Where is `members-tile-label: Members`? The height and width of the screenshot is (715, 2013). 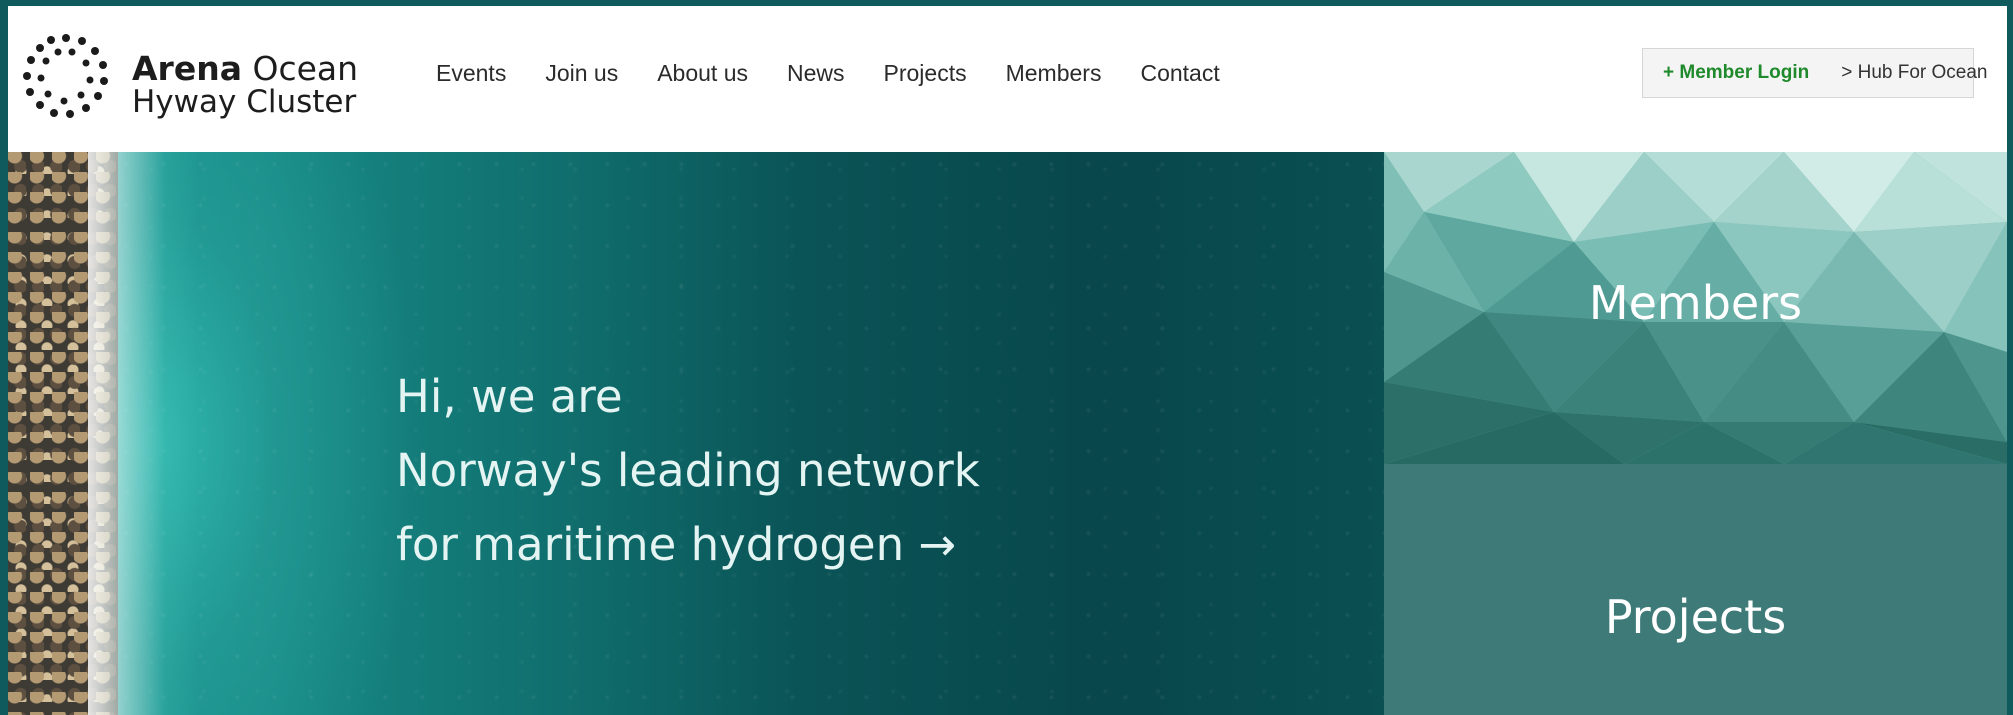 members-tile-label: Members is located at coordinates (1695, 303).